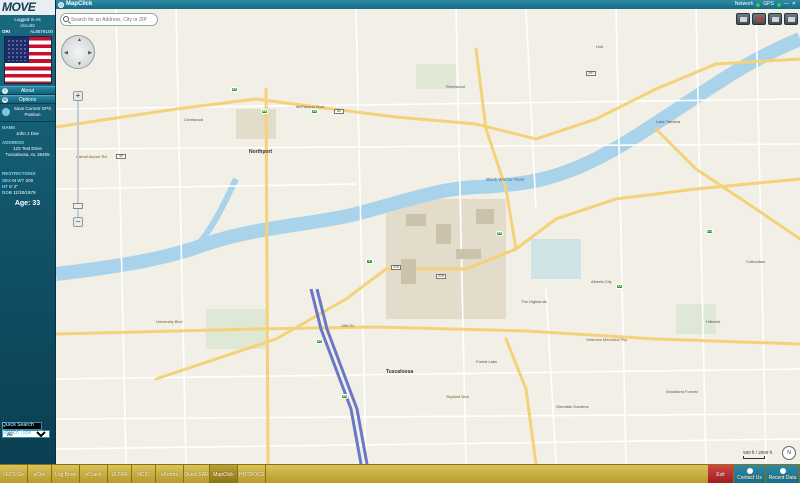  What do you see at coordinates (22, 203) in the screenshot?
I see `age-label: Age:` at bounding box center [22, 203].